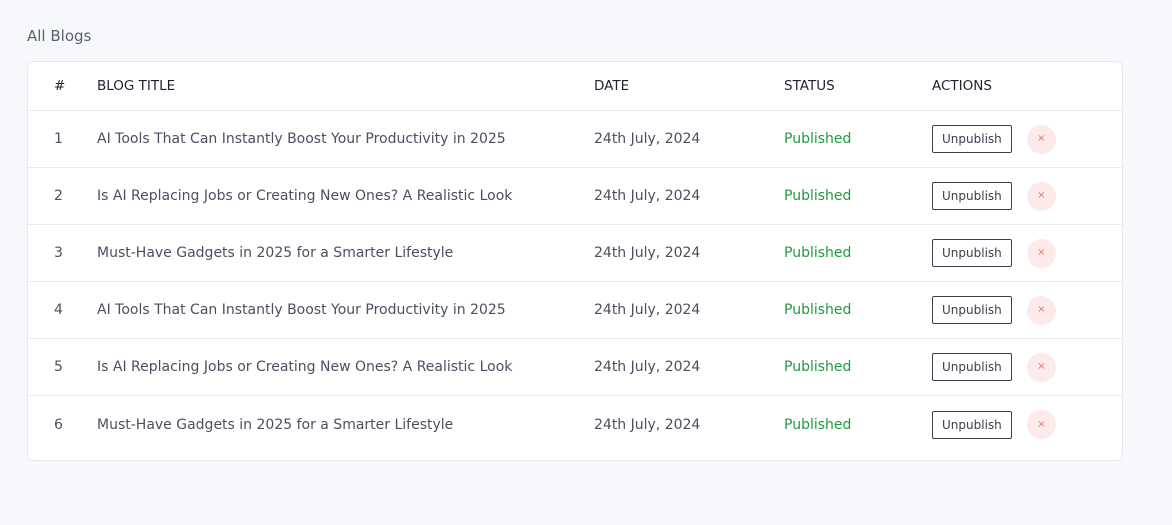  I want to click on row-number: 2, so click(58, 196).